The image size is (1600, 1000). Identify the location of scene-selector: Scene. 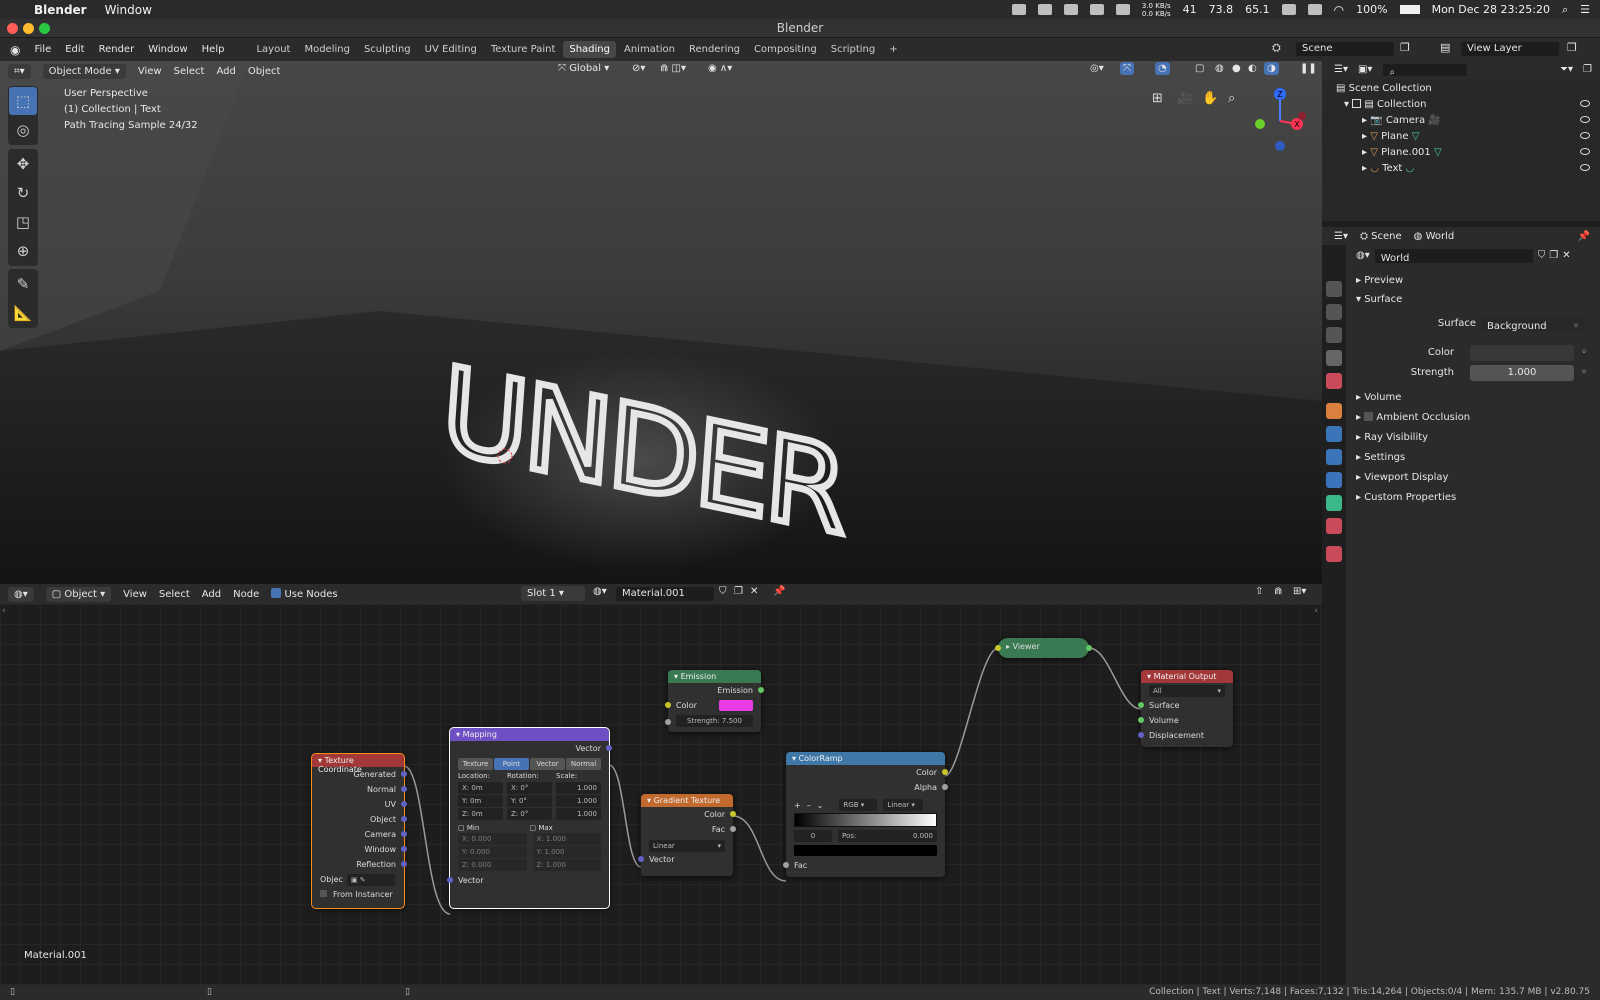
(1345, 49).